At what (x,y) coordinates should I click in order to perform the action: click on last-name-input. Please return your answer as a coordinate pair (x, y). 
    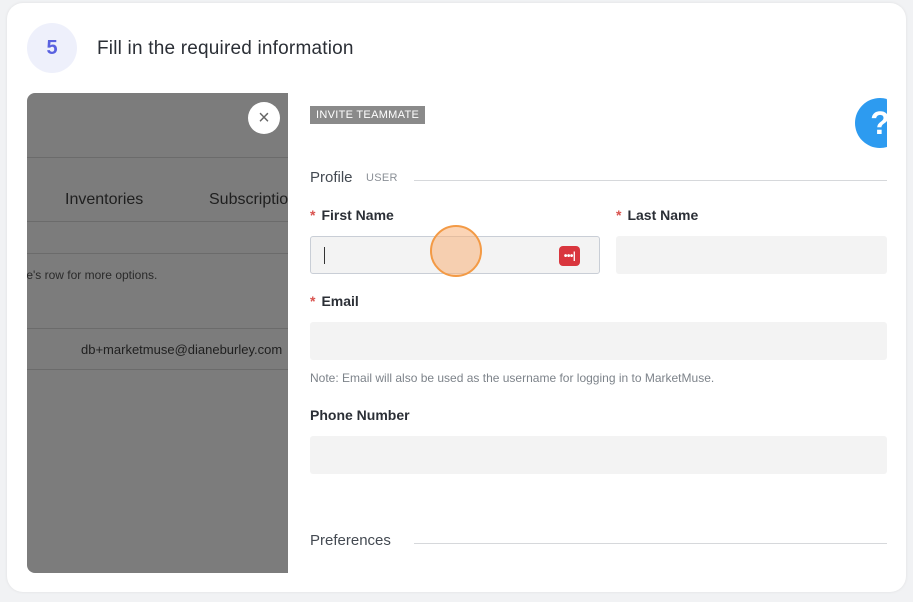
    Looking at the image, I should click on (751, 255).